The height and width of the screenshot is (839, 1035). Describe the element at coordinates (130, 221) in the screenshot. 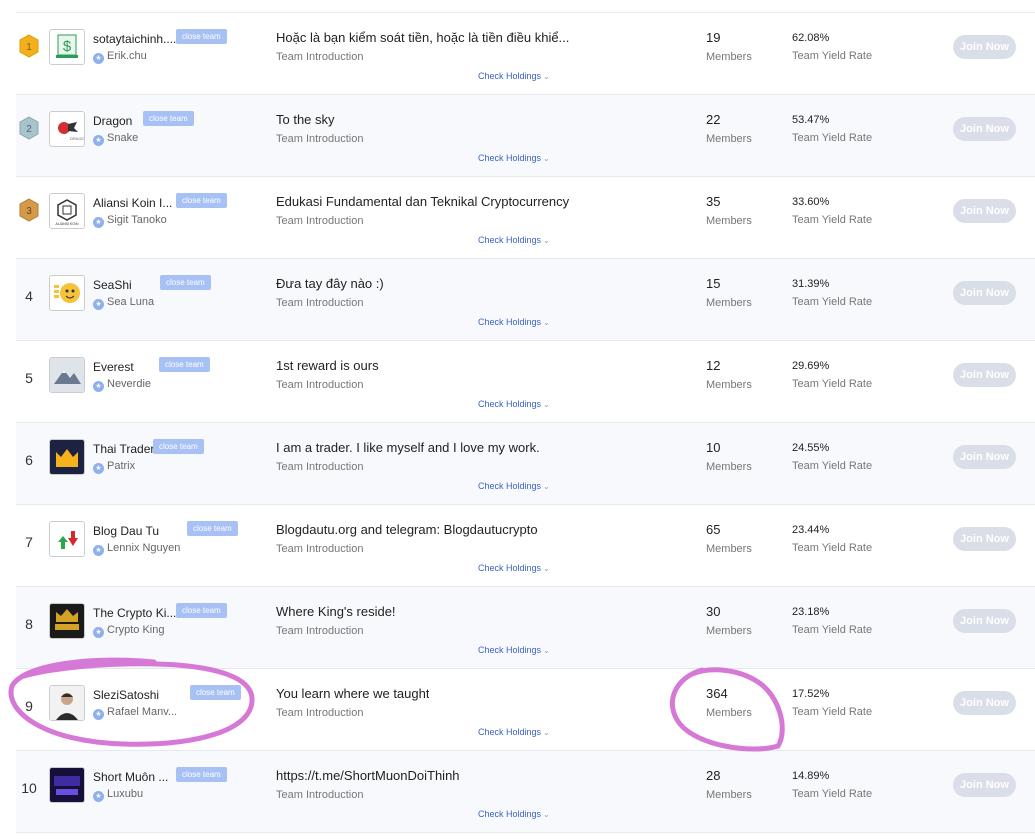

I see `team-leader: ★ Sigit Tanoko` at that location.